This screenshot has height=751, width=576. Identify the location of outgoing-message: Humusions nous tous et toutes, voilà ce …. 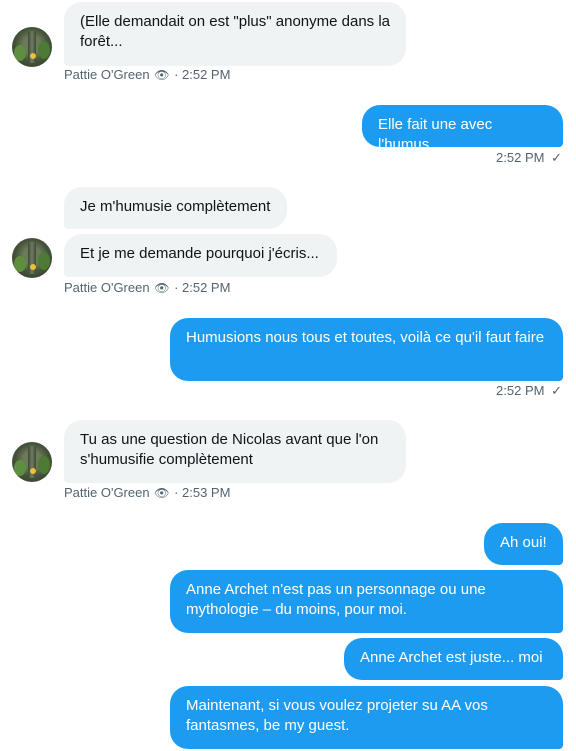
(366, 349).